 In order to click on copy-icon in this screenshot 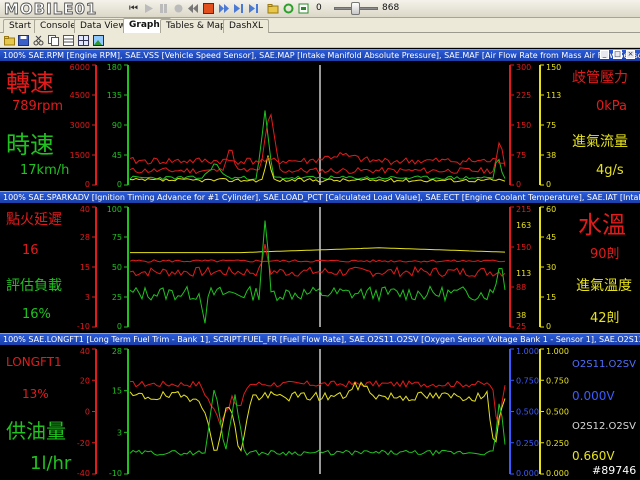, I will do `click(53, 40)`.